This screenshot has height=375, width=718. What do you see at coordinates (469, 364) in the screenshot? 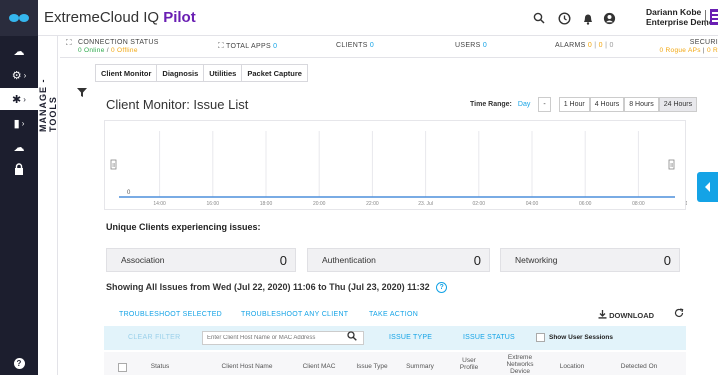
I see `col-user-profile: User Profile` at bounding box center [469, 364].